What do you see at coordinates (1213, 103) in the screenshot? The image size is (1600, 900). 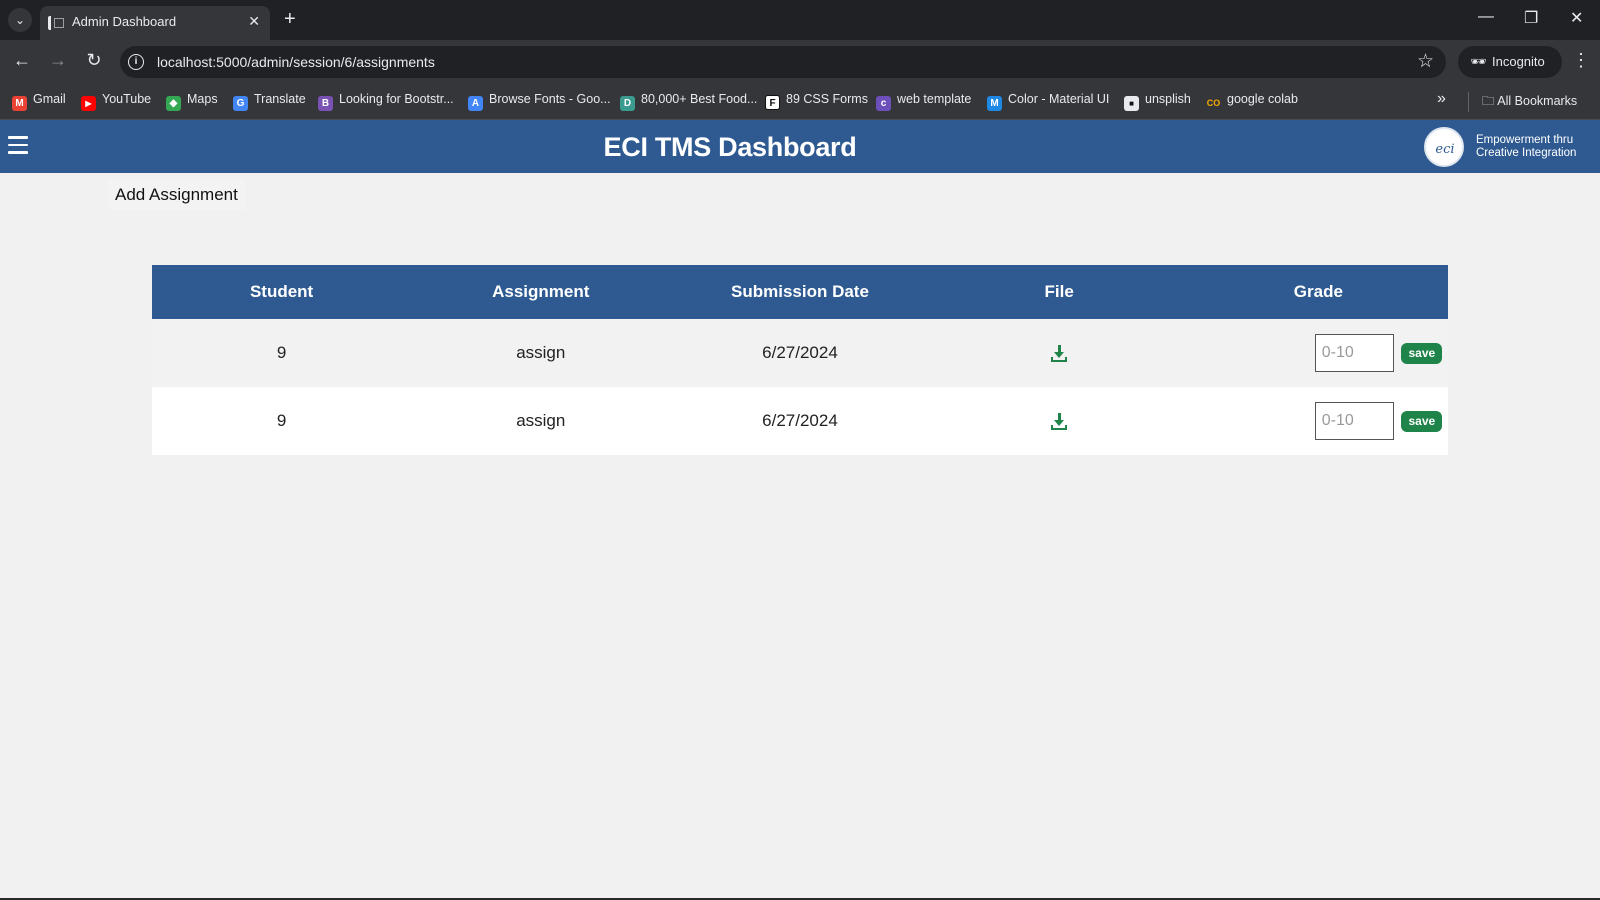 I see `colab-icon: CO` at bounding box center [1213, 103].